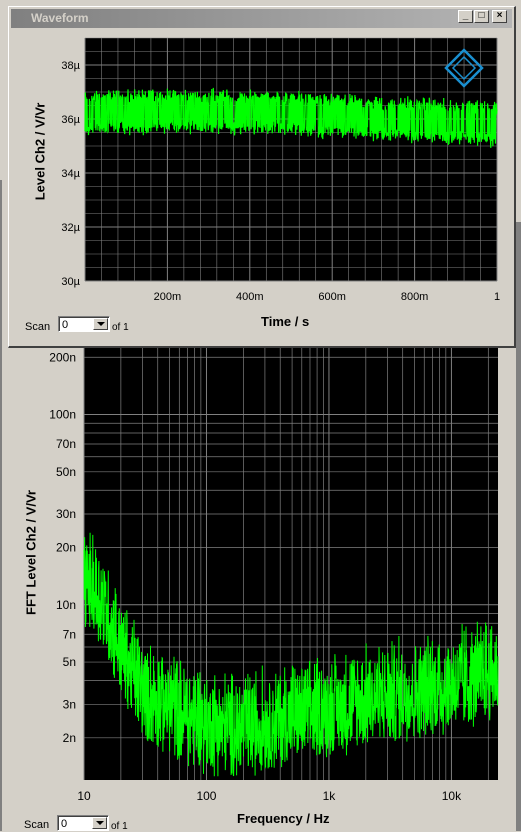  I want to click on x-tick-label: 1, so click(497, 297).